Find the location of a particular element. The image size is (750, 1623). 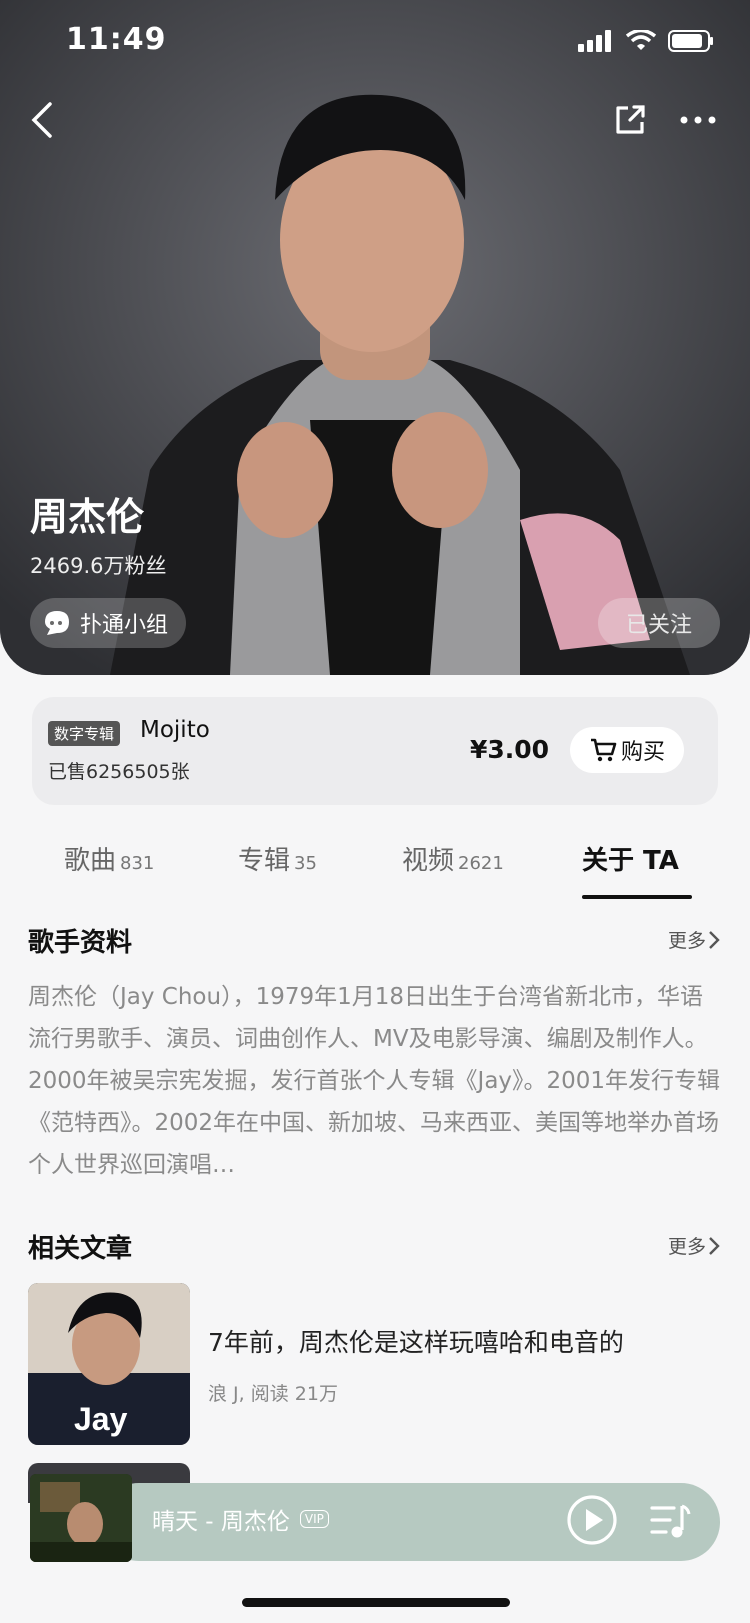

vip-badge: VIP is located at coordinates (314, 1519).